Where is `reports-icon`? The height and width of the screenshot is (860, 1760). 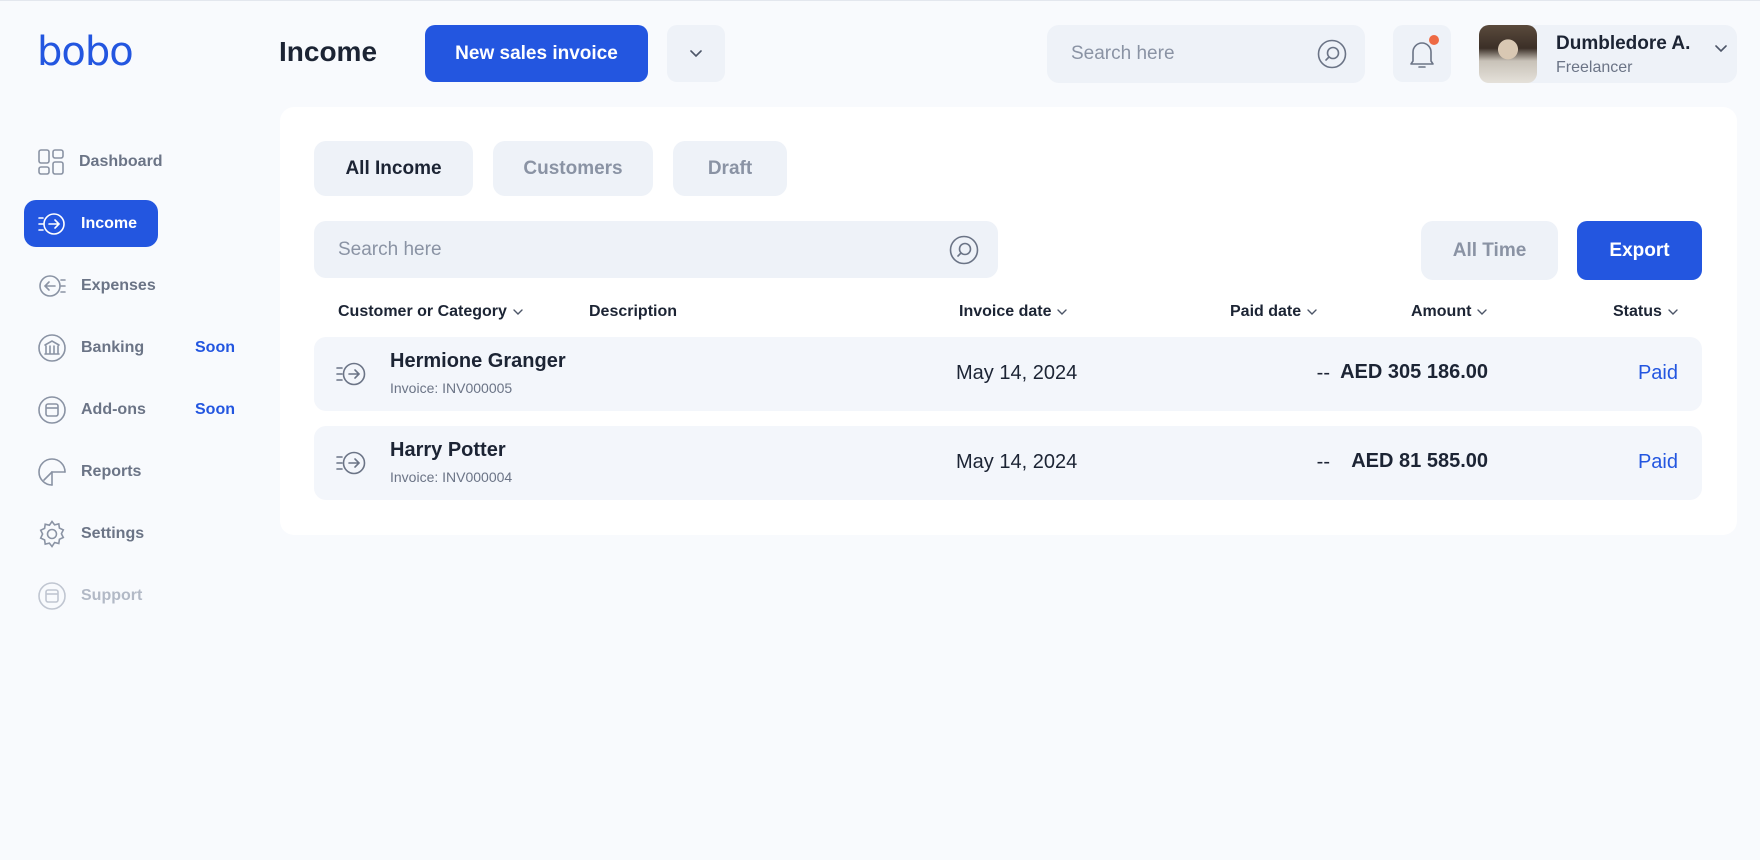 reports-icon is located at coordinates (52, 471).